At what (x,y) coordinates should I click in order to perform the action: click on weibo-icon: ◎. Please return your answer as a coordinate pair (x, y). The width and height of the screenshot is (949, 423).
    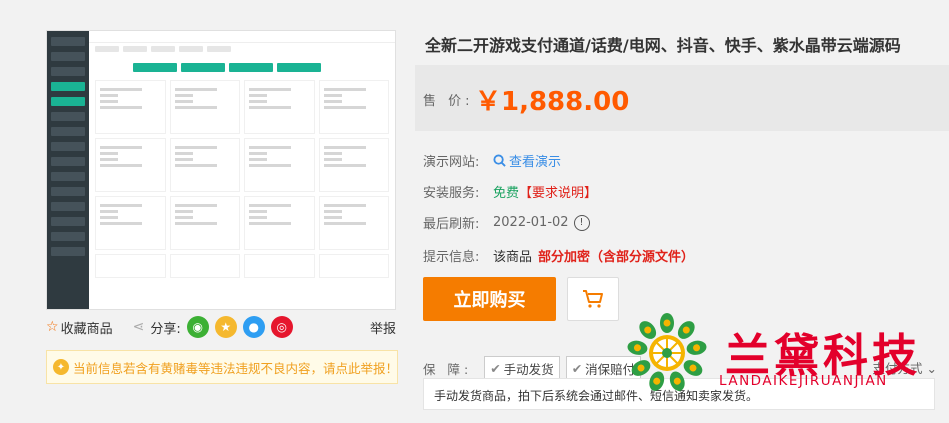
    Looking at the image, I should click on (281, 327).